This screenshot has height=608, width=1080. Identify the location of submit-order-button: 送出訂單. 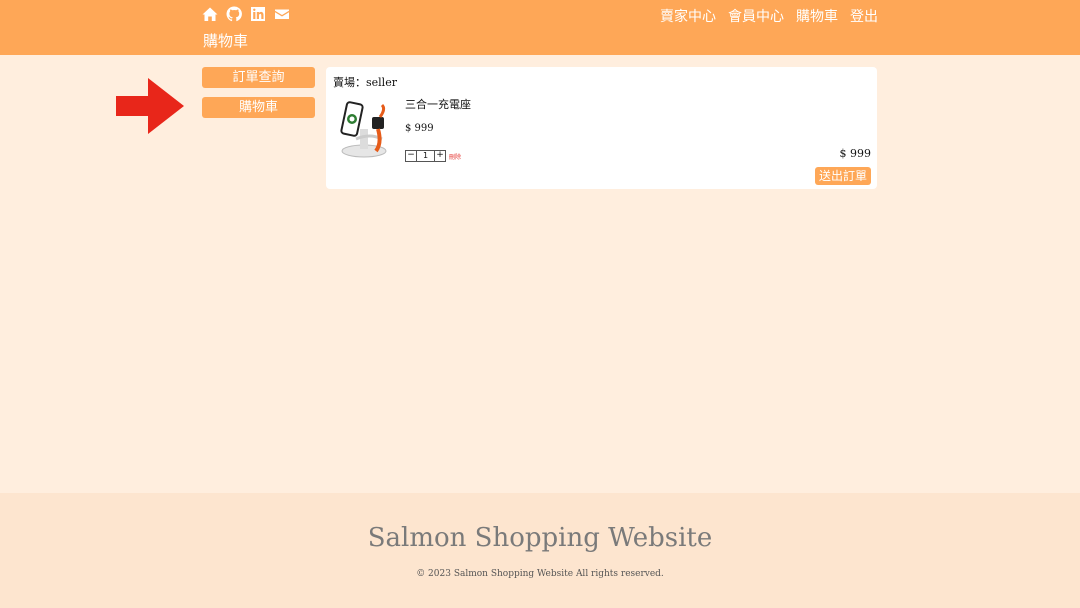
(842, 176).